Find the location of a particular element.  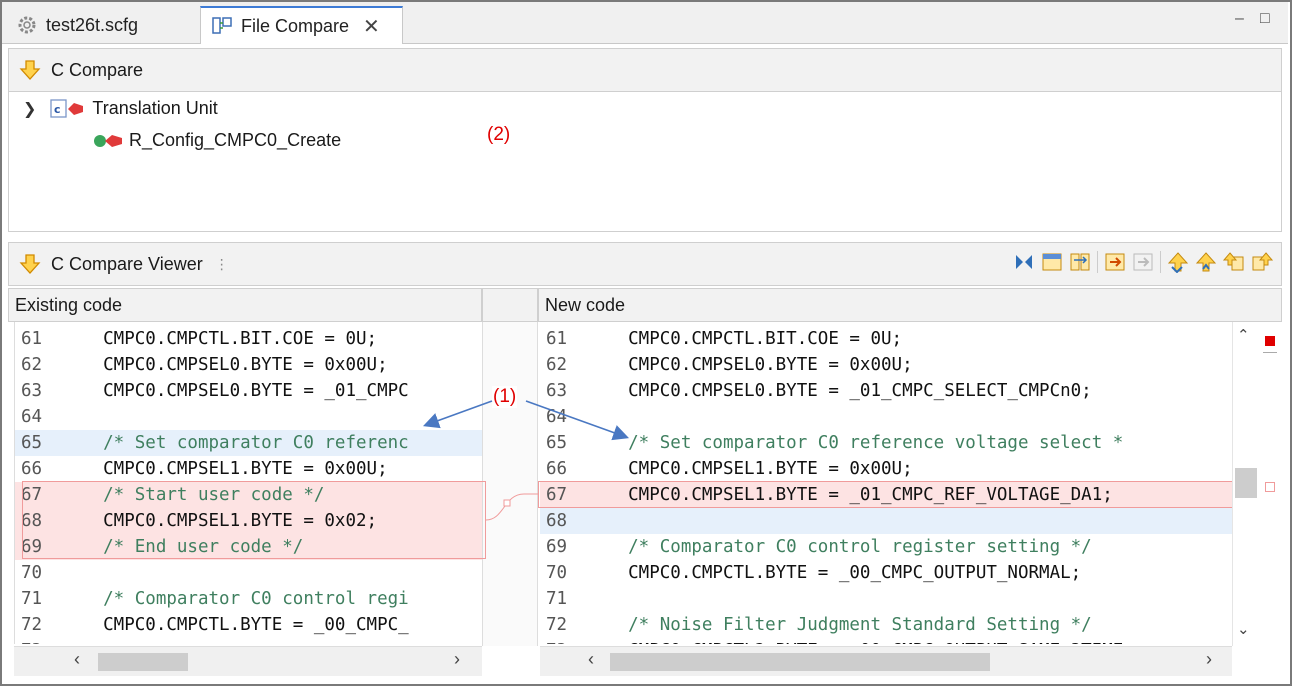

compare-viewer-header: C Compare Viewer ⋮ is located at coordinates (645, 264).